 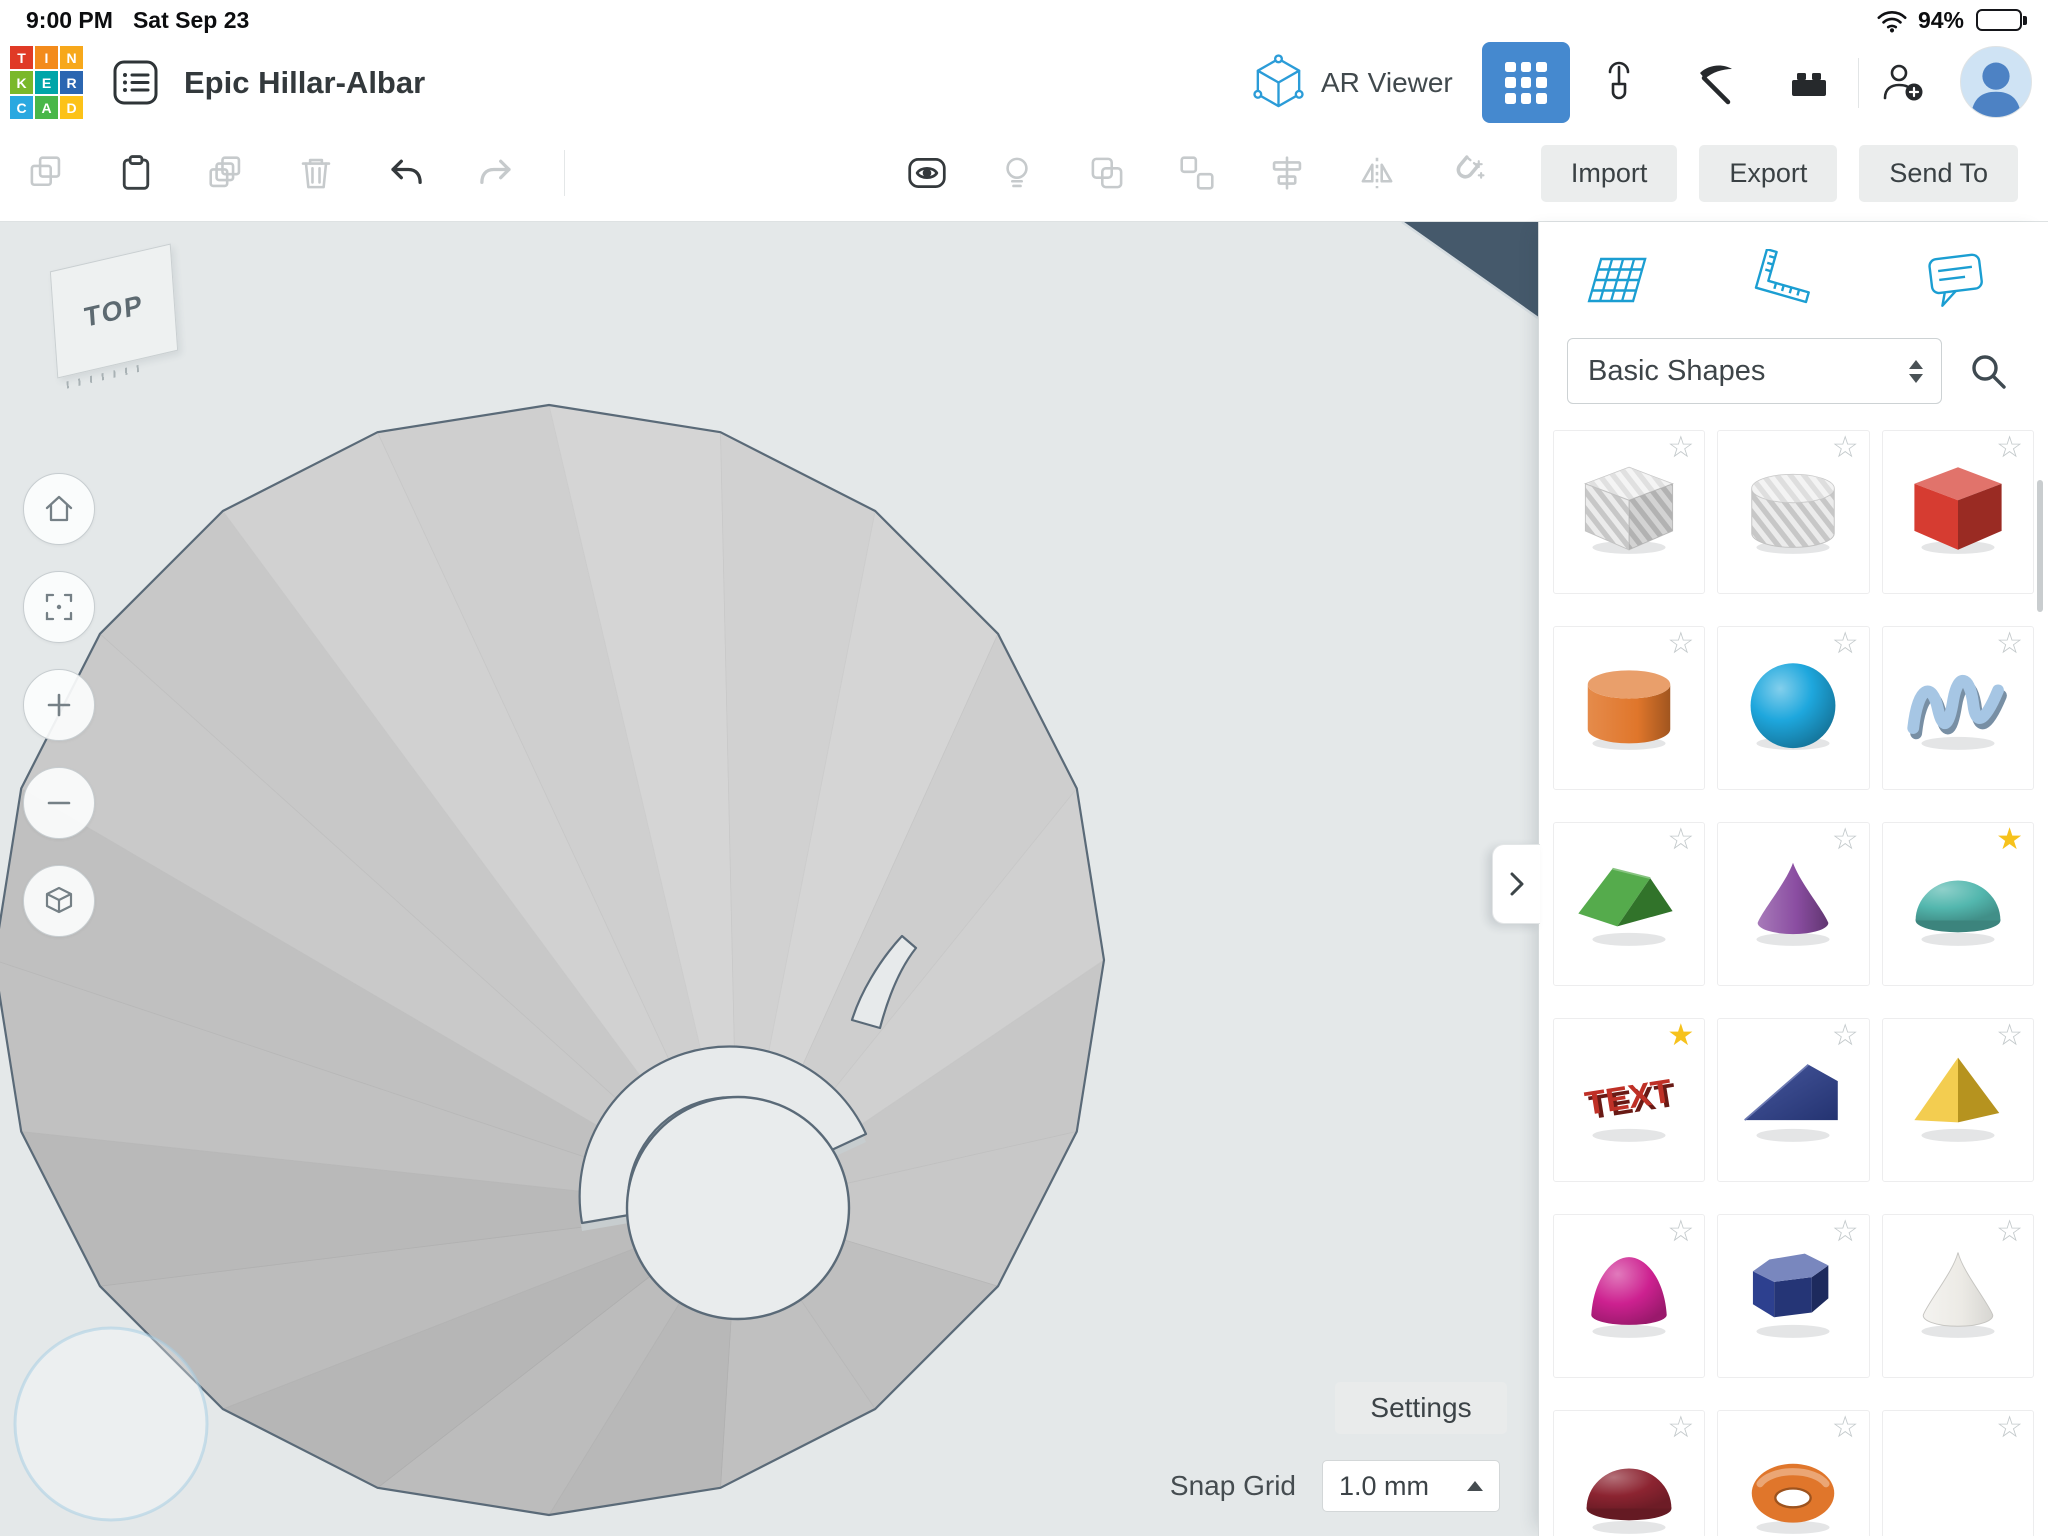 What do you see at coordinates (1809, 83) in the screenshot?
I see `brick-export-button` at bounding box center [1809, 83].